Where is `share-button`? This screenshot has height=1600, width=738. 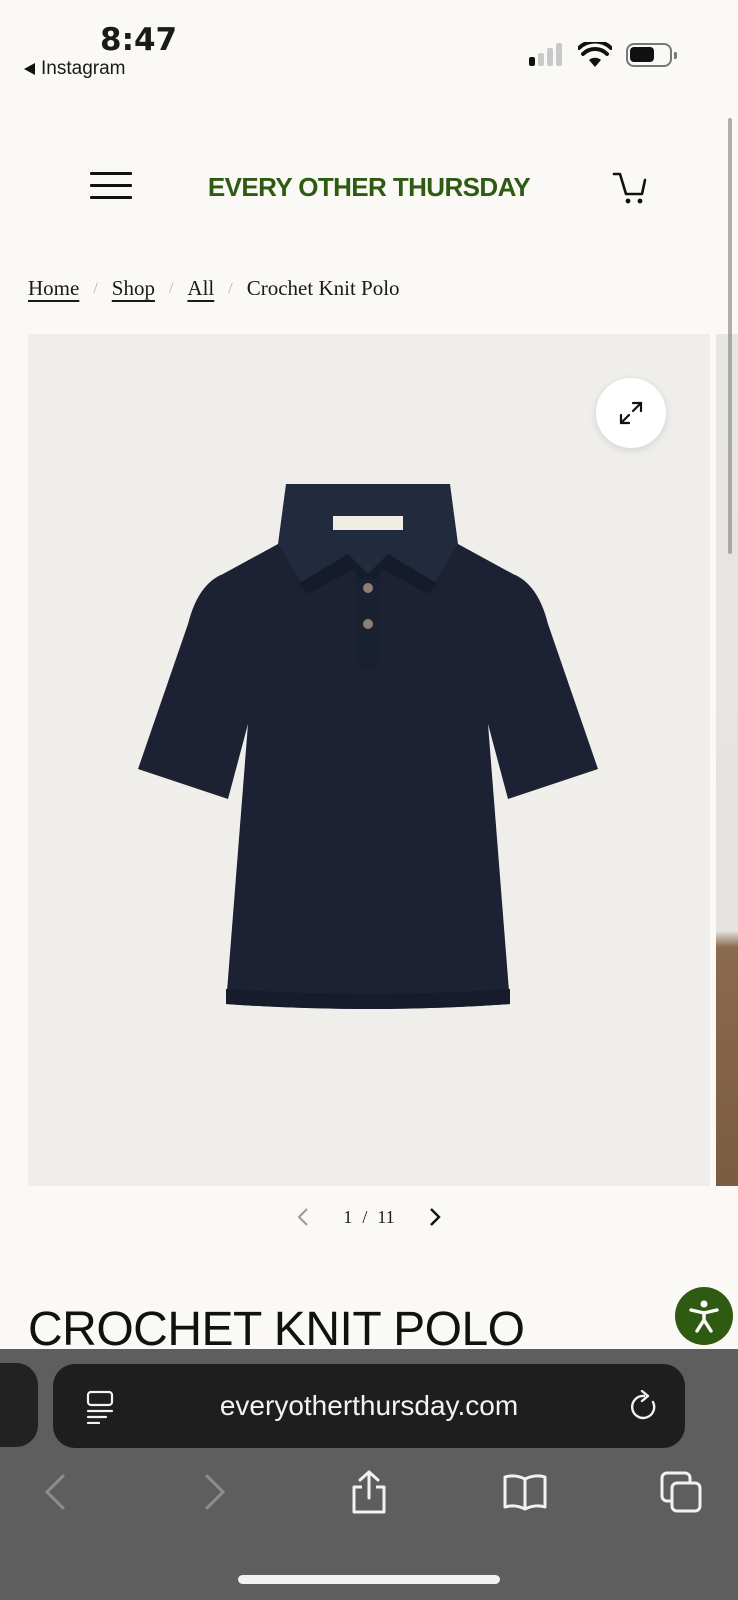 share-button is located at coordinates (369, 1492).